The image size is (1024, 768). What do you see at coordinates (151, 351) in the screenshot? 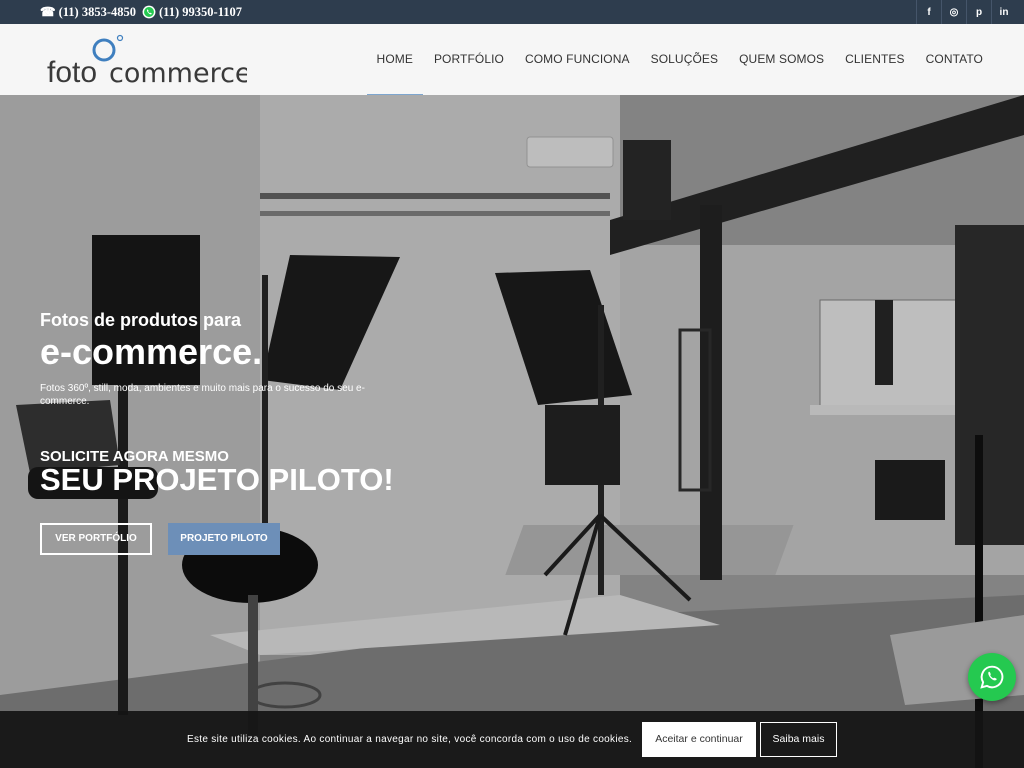
I see `hero-title: e-commerce.` at bounding box center [151, 351].